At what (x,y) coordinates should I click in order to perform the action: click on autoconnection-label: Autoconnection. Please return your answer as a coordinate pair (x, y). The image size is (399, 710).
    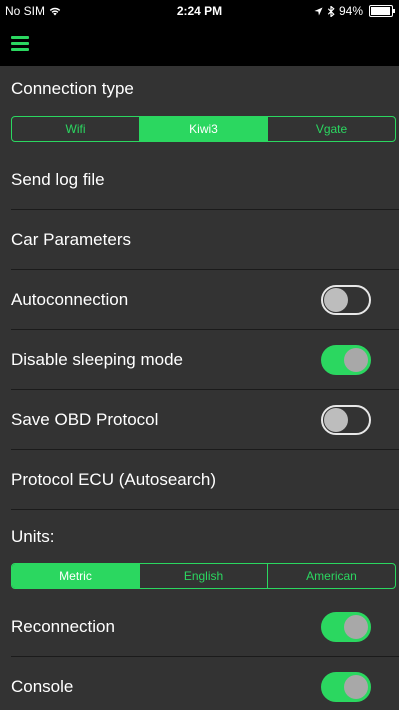
    Looking at the image, I should click on (70, 299).